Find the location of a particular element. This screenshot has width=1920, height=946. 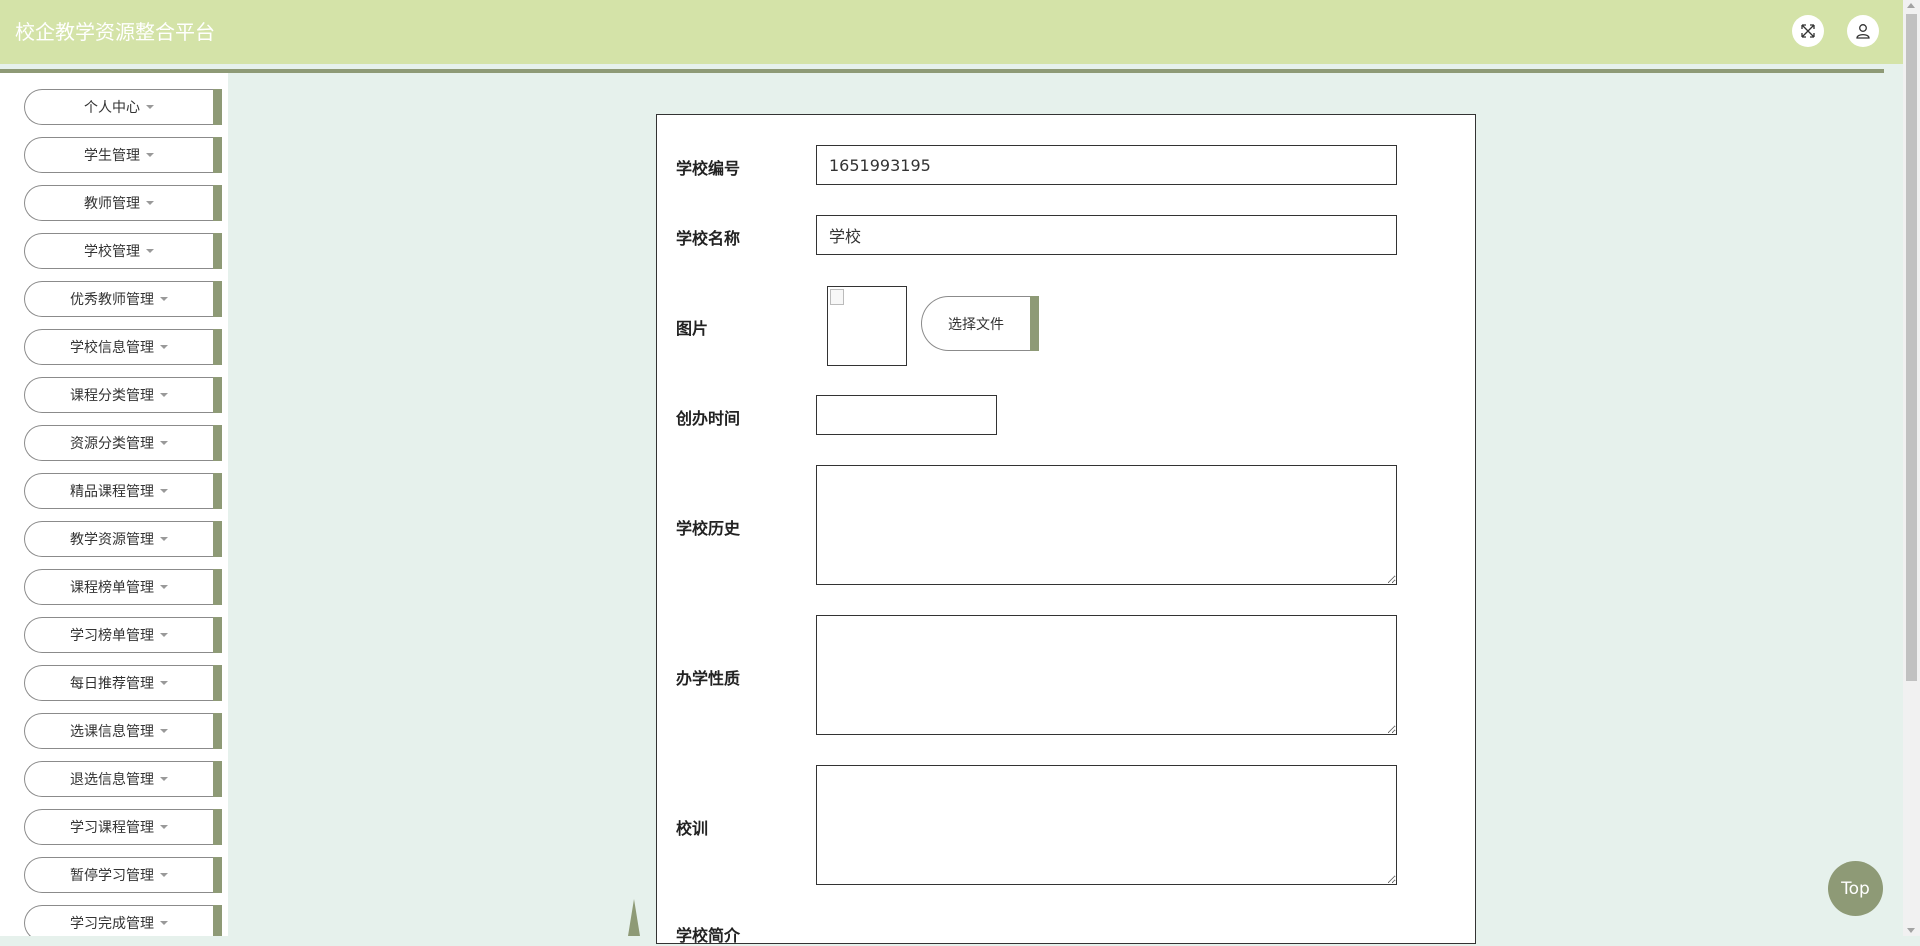

sidebar-item-learning-completed: 学习完成管理 is located at coordinates (123, 920).